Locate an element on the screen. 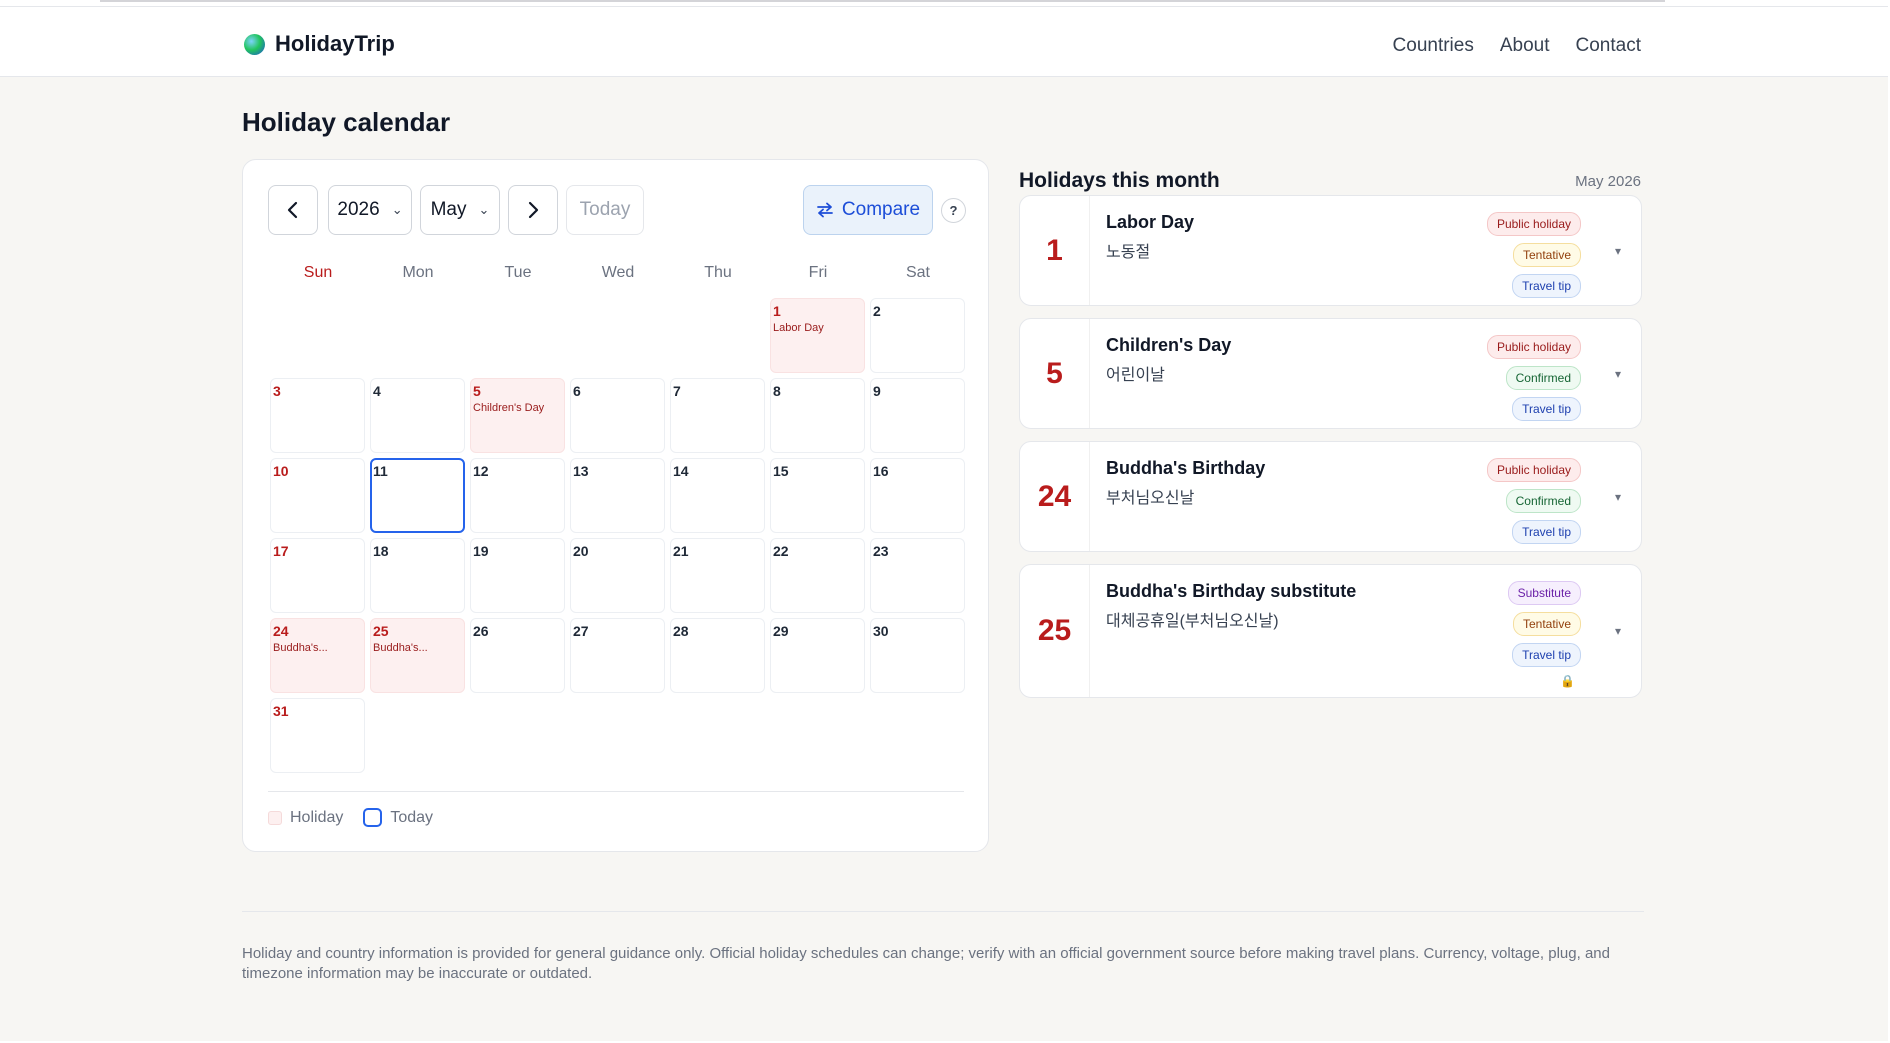 Image resolution: width=1890 pixels, height=1043 pixels. holiday-tags: Public holiday Confirmed Travel tip is located at coordinates (1533, 501).